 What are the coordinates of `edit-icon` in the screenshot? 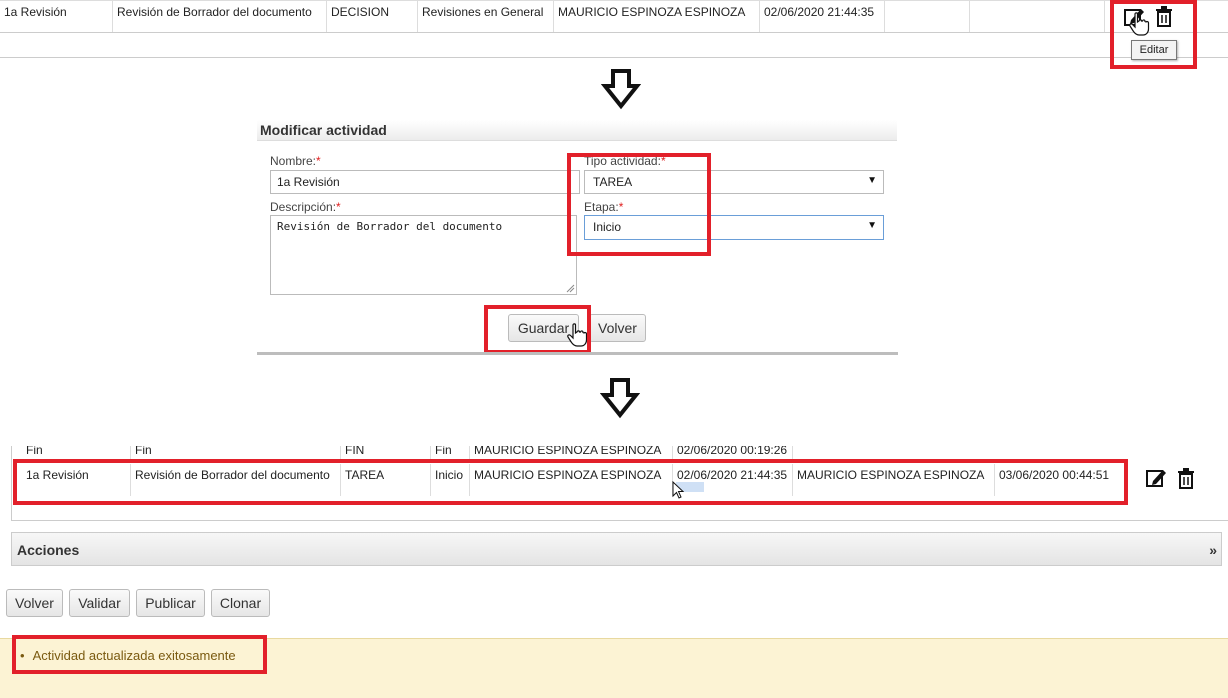 It's located at (1157, 478).